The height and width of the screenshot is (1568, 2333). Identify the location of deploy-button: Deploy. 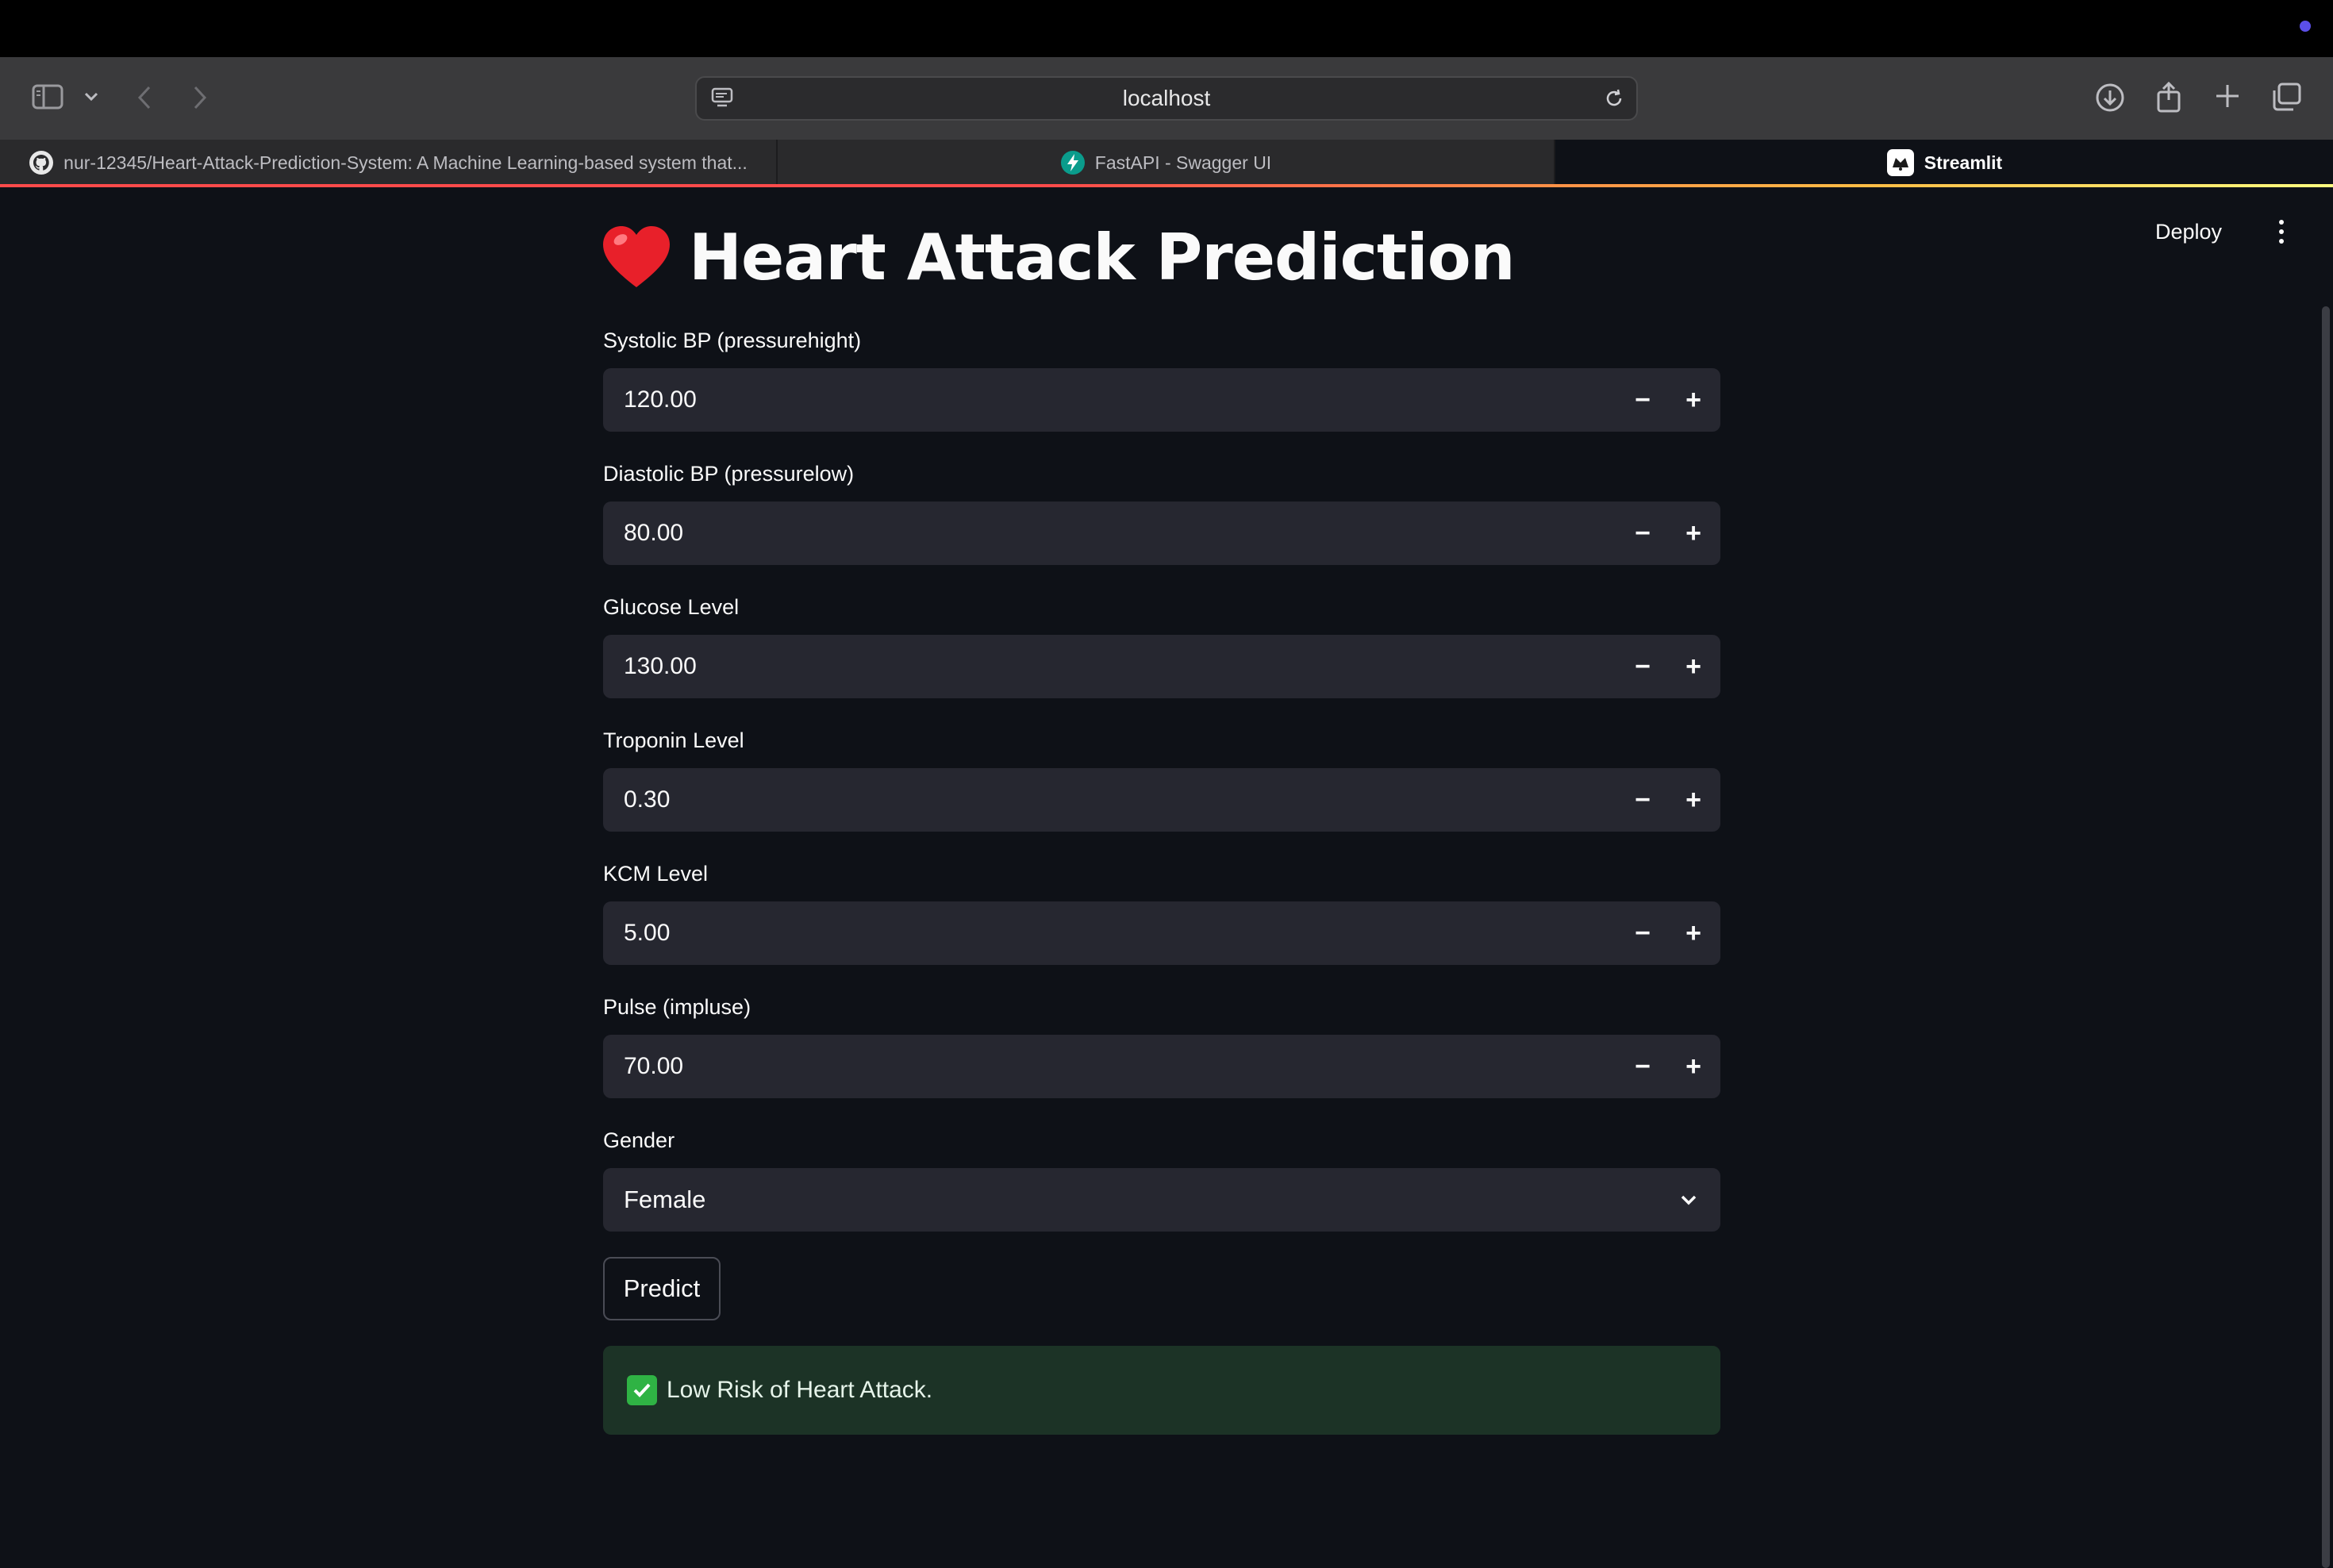
(2188, 231).